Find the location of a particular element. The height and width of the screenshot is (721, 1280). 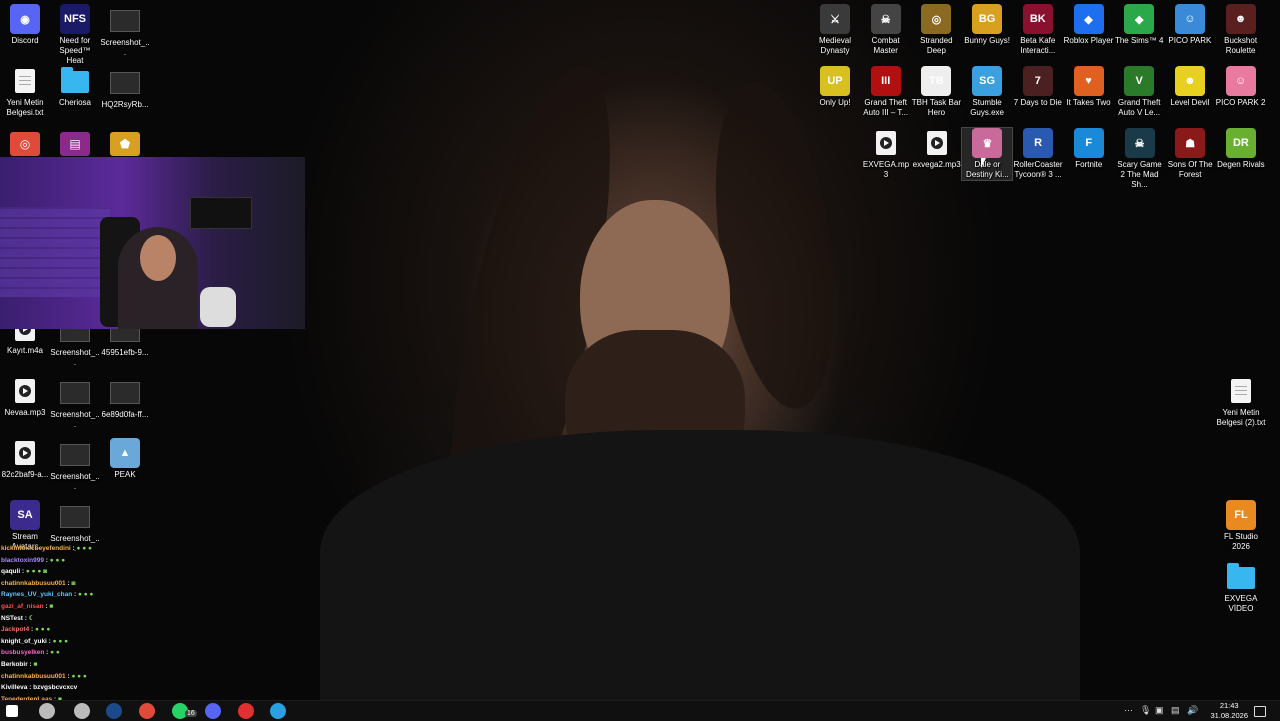

desktop-icon-stumble-guys-exe: SG Stumble Guys.exe is located at coordinates (987, 92).